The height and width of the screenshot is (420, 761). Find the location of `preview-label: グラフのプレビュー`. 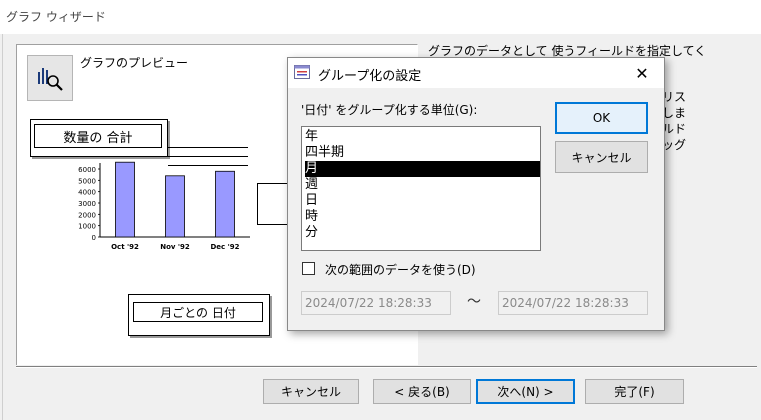

preview-label: グラフのプレビュー is located at coordinates (134, 63).